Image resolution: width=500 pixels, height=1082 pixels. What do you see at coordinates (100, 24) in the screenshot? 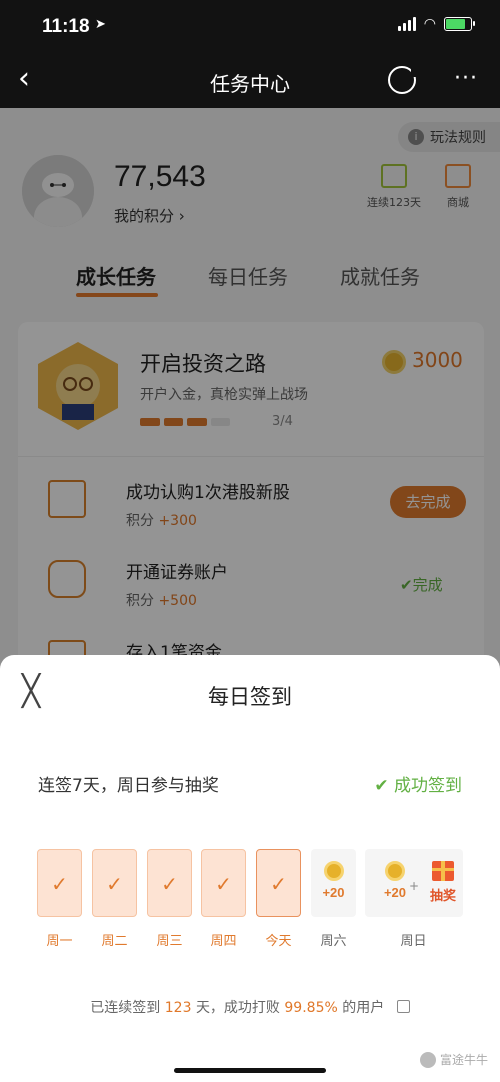
I see `location-icon: ➤` at bounding box center [100, 24].